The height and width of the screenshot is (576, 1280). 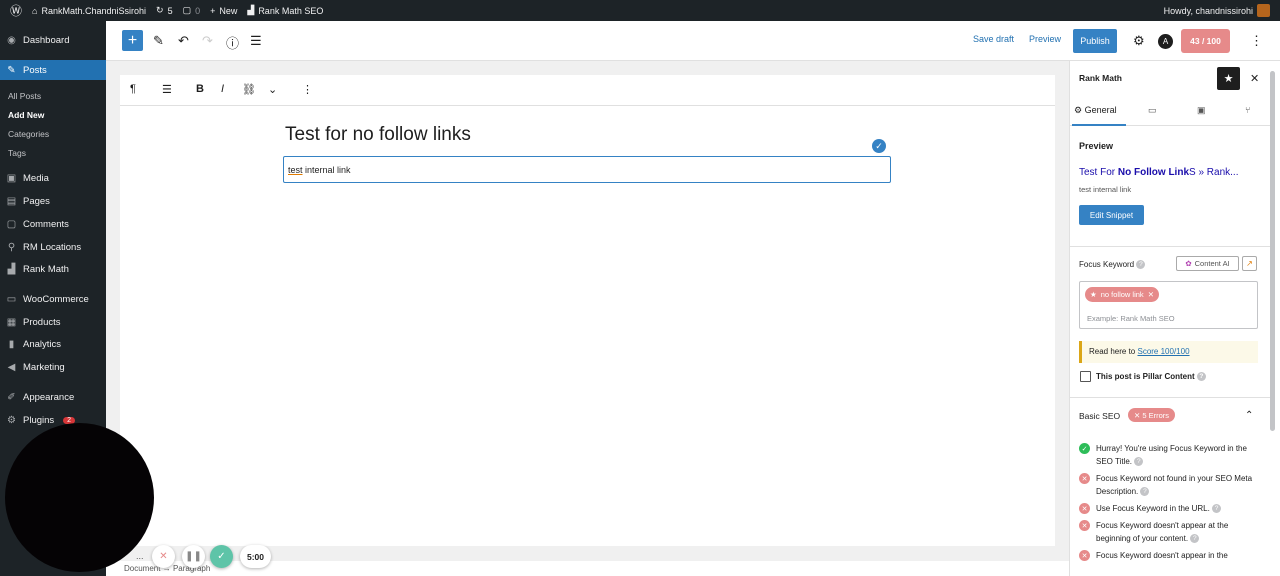 What do you see at coordinates (285, 10) in the screenshot?
I see `rankmath-adminbar-link: ▟ Rank Math SEO` at bounding box center [285, 10].